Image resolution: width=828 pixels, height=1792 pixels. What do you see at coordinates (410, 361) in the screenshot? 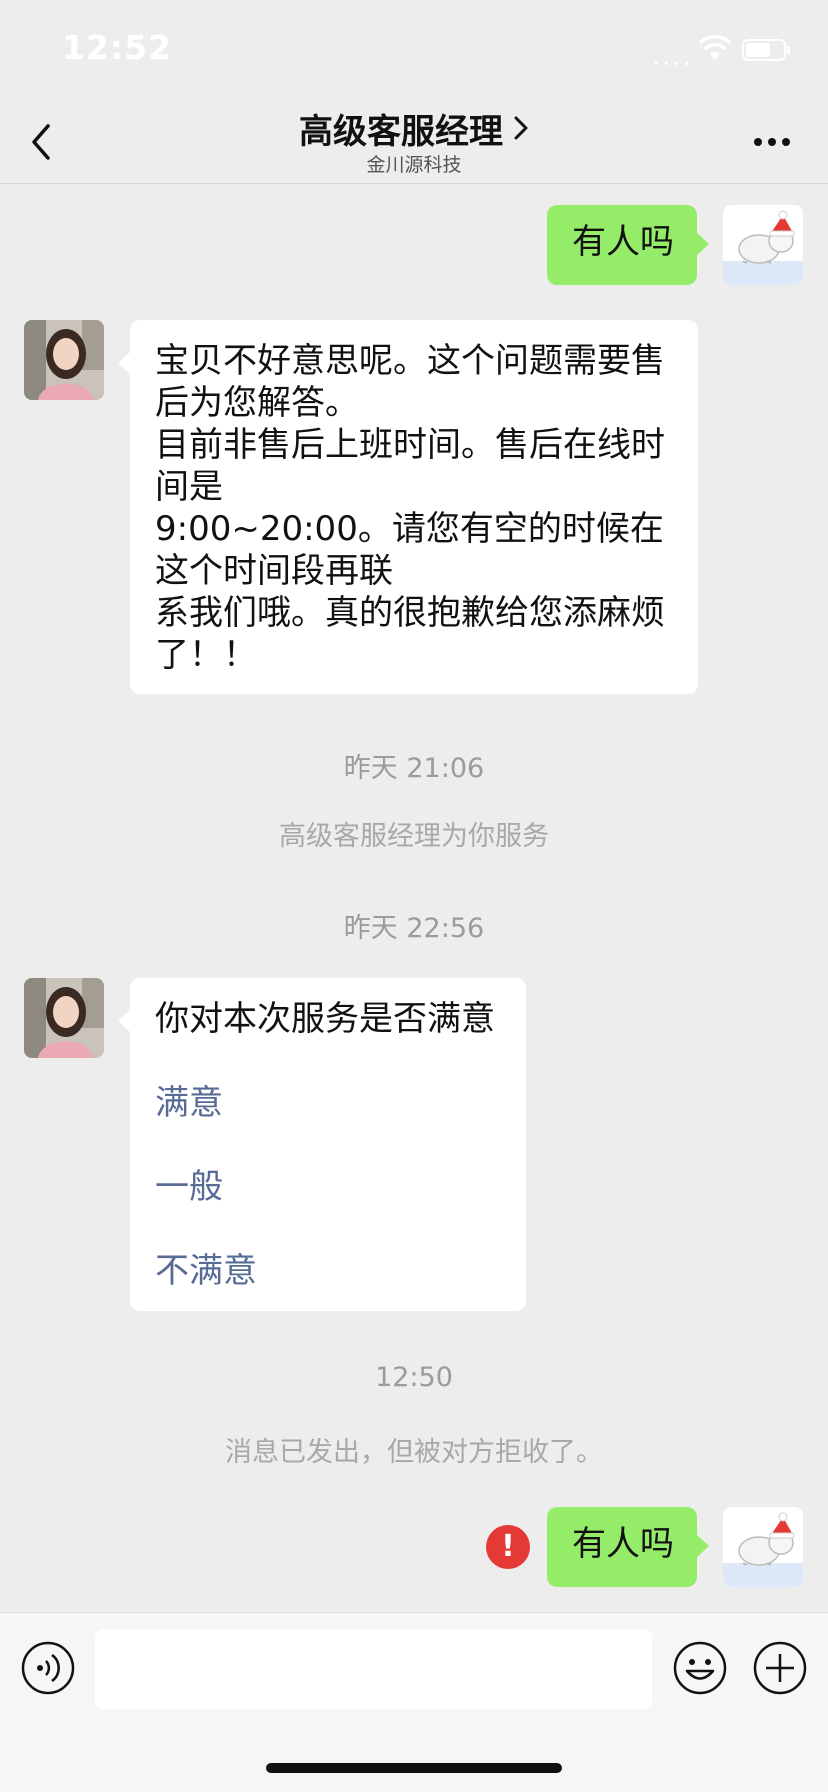
I see `message-line: 宝贝不好意思呢。这个问题需要售` at bounding box center [410, 361].